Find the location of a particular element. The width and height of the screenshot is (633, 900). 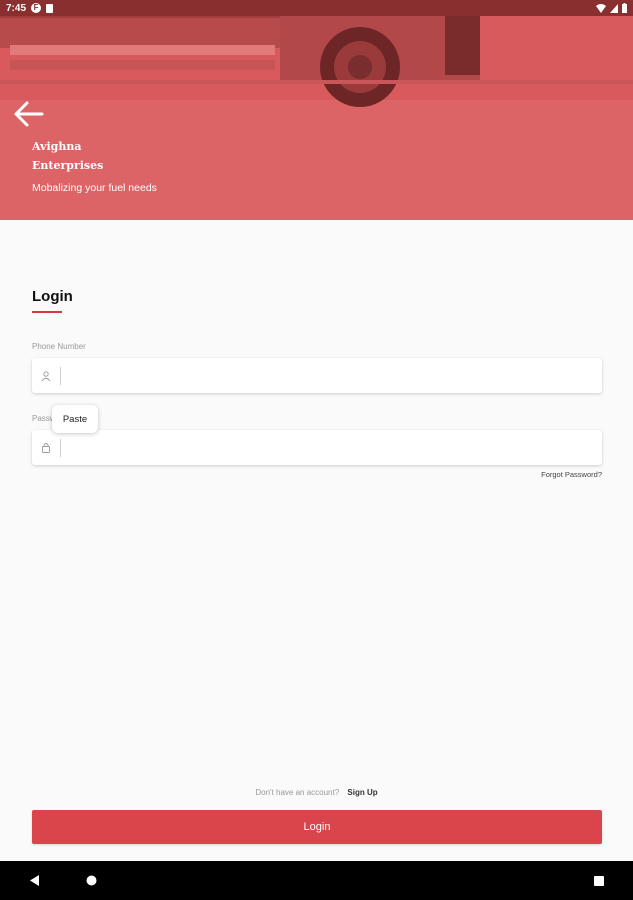

phone-number-input is located at coordinates (331, 375).